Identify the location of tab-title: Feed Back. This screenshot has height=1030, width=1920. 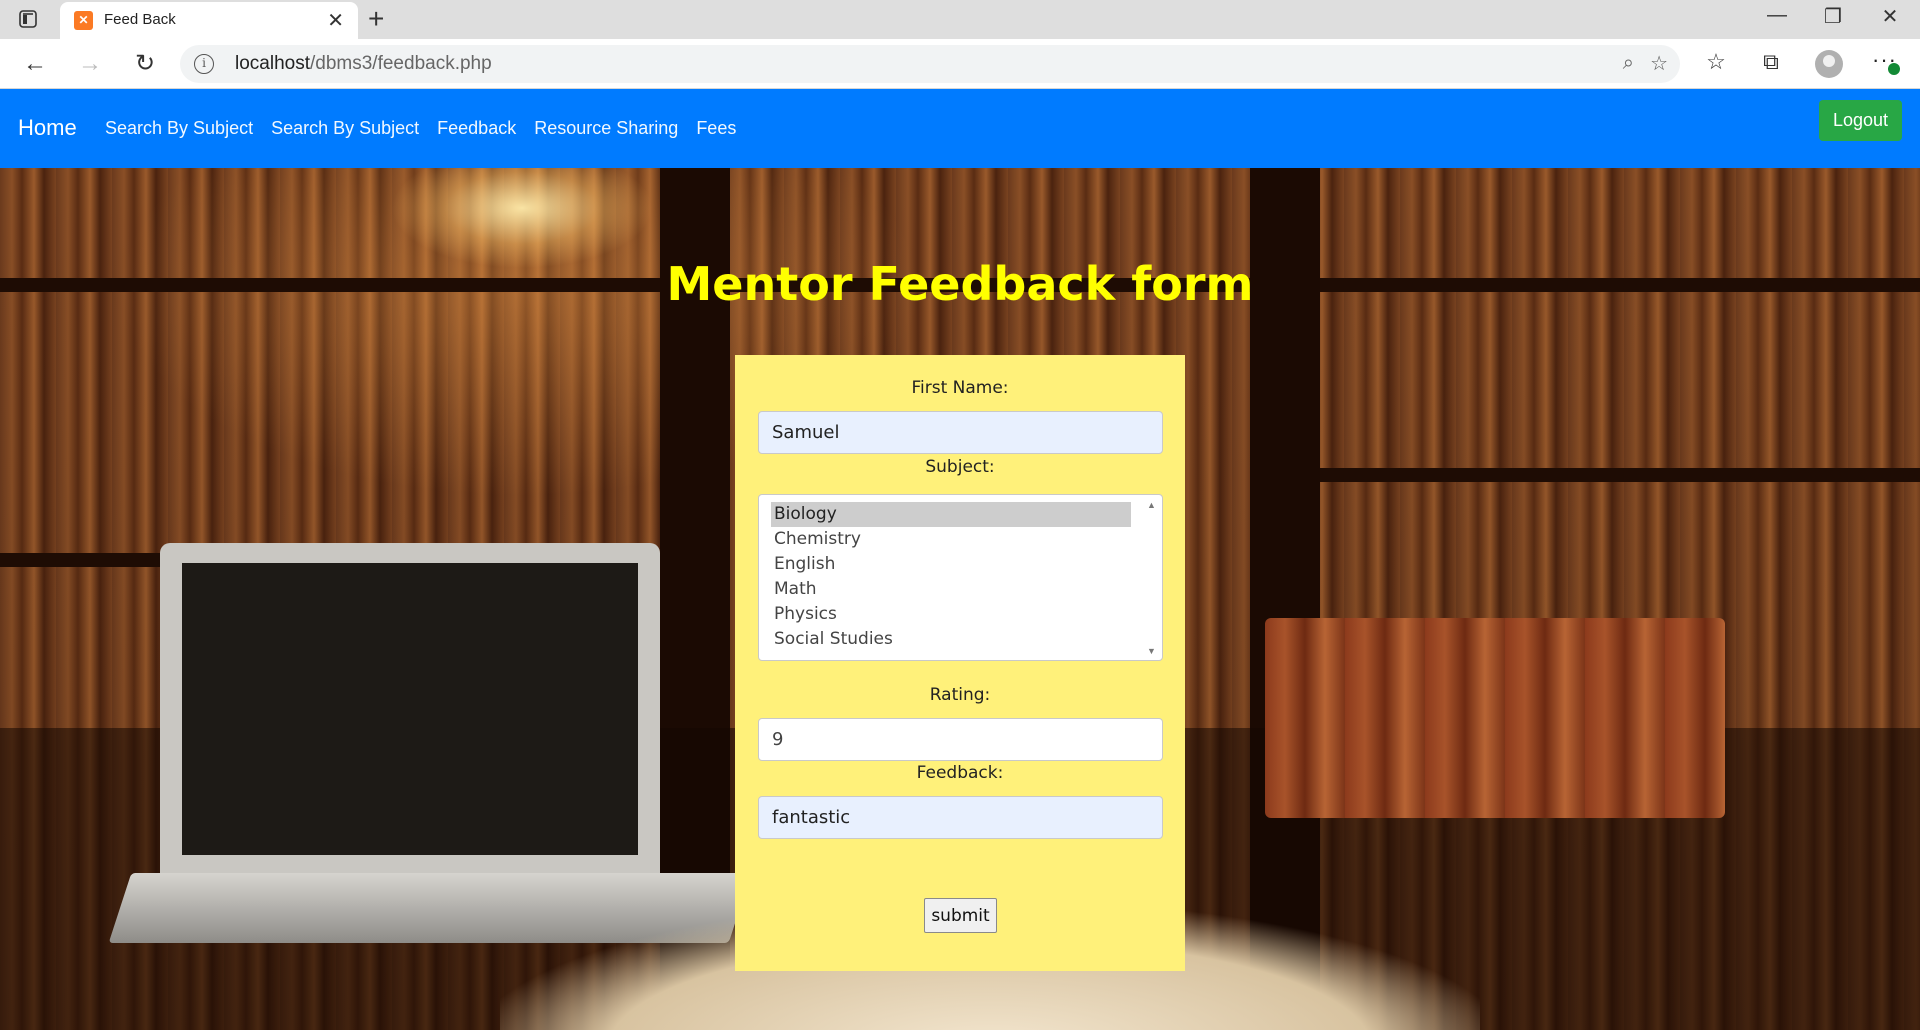
(140, 19).